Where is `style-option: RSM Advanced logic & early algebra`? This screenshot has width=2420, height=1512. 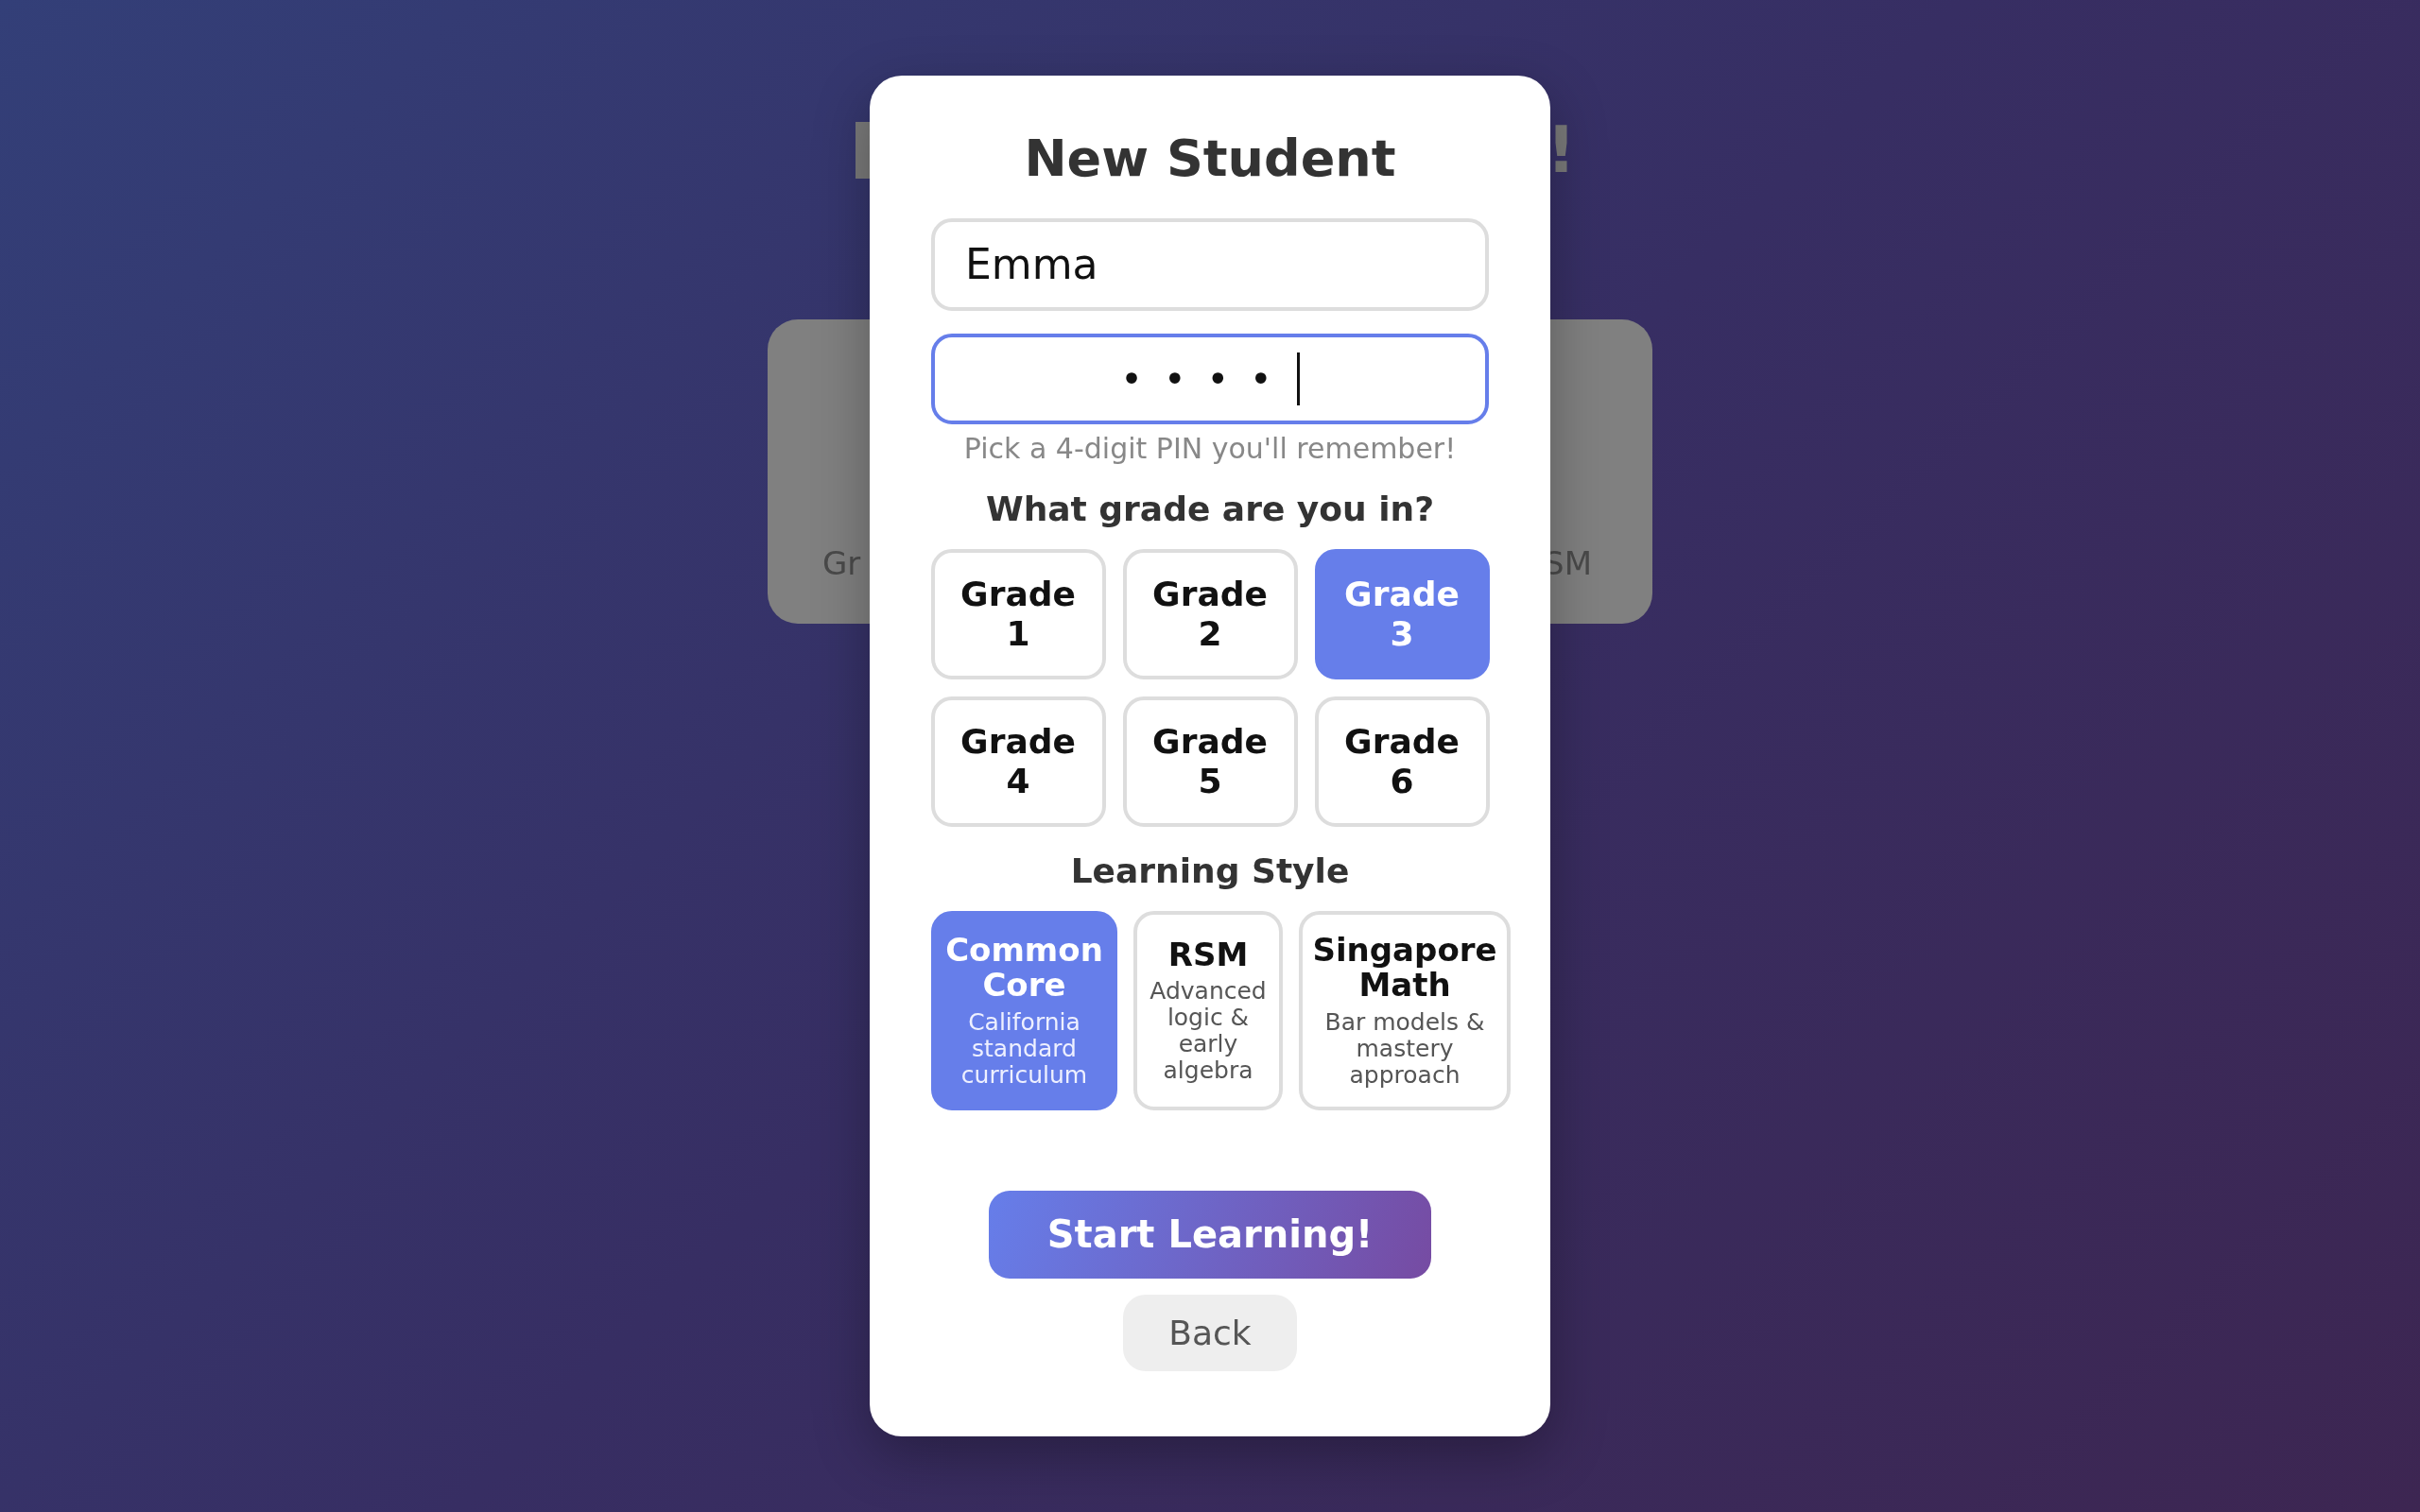 style-option: RSM Advanced logic & early algebra is located at coordinates (1208, 1010).